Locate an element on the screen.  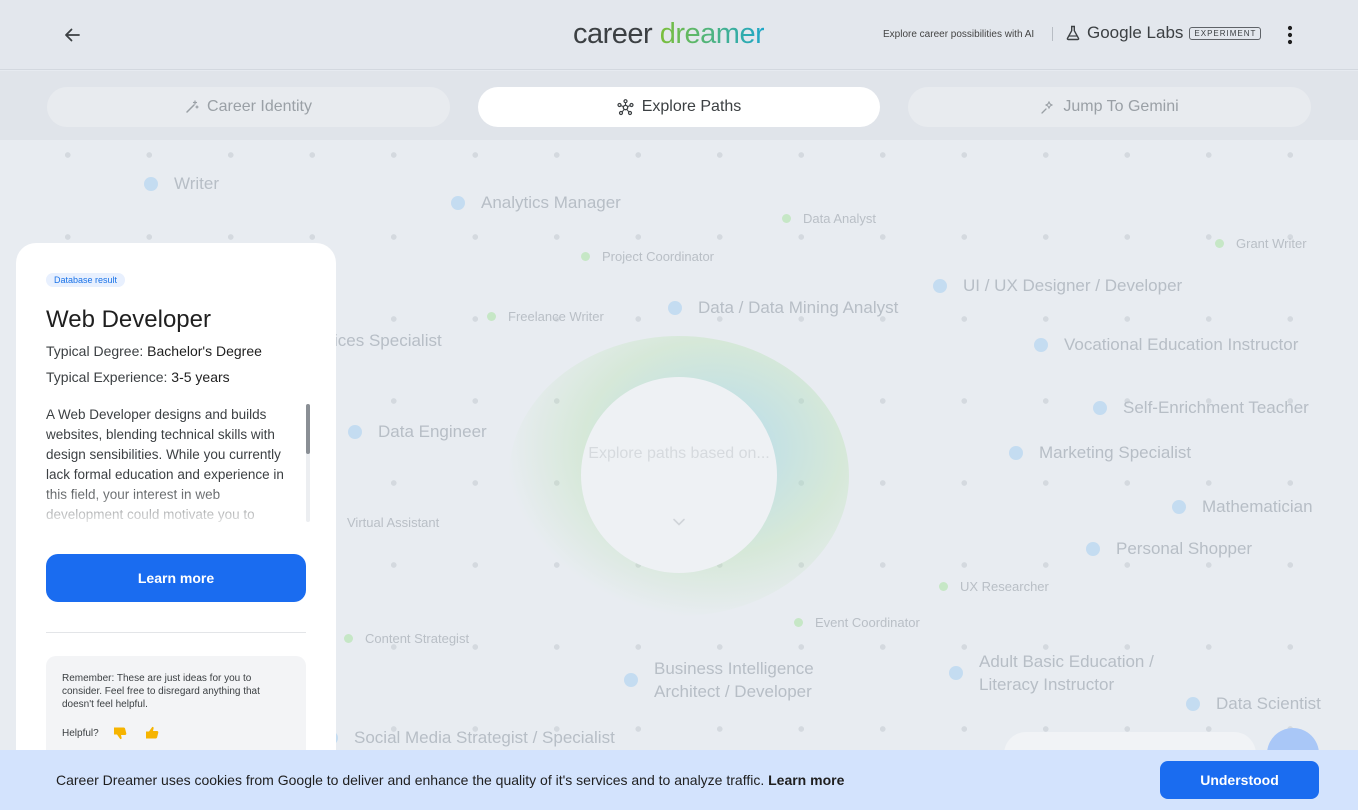
typical-degree-label: Typical Degree: is located at coordinates (97, 351).